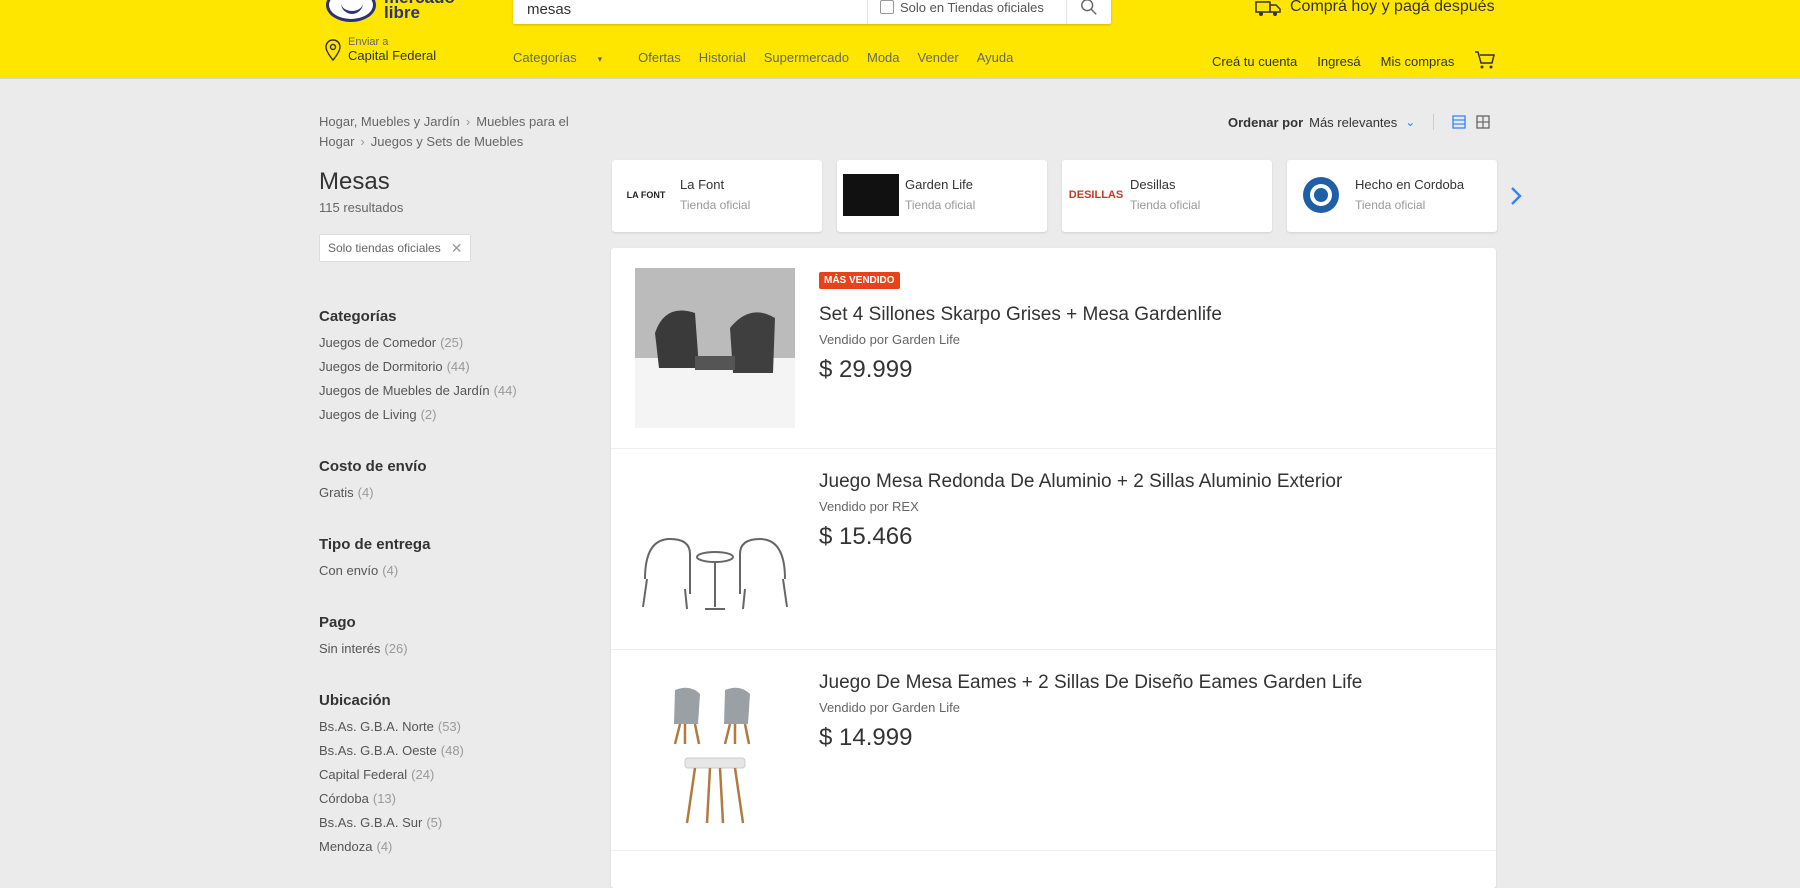 This screenshot has height=888, width=1800. Describe the element at coordinates (375, 544) in the screenshot. I see `filter-group-title: Tipo de entrega` at that location.